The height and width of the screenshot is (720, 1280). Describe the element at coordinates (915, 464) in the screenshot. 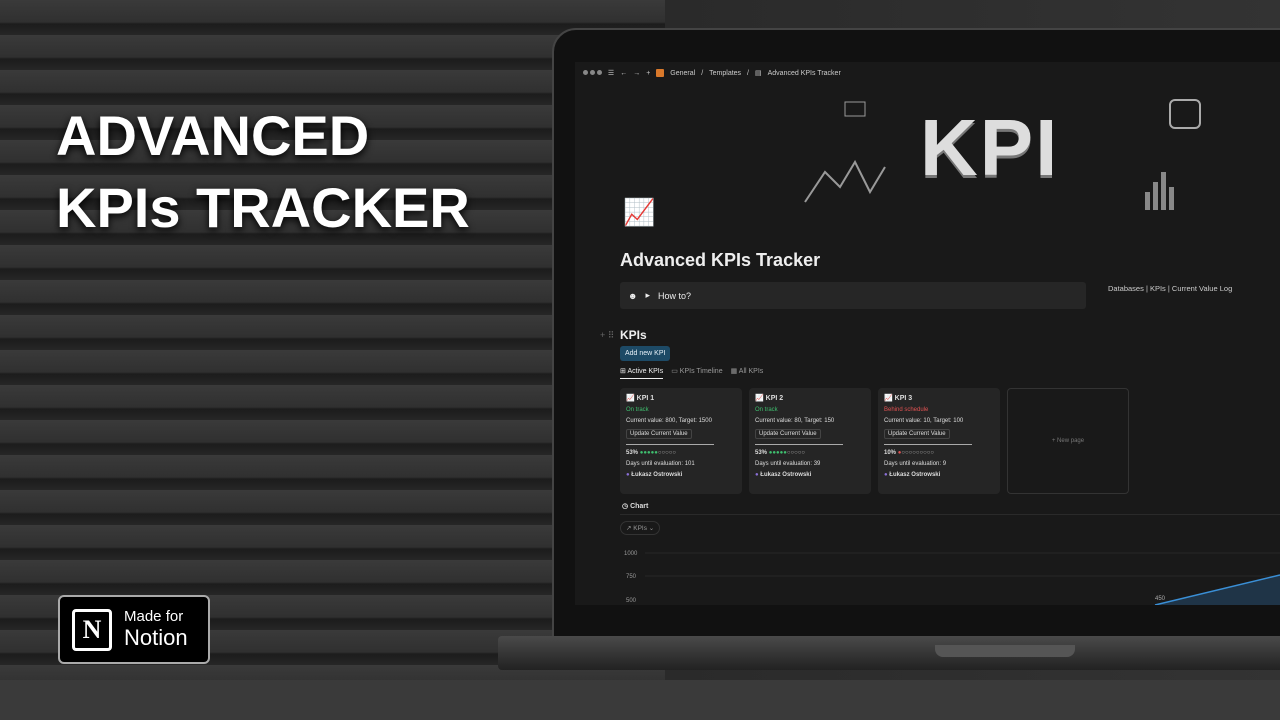

I see `days-until-evaluation: Days until evaluation: 9` at that location.